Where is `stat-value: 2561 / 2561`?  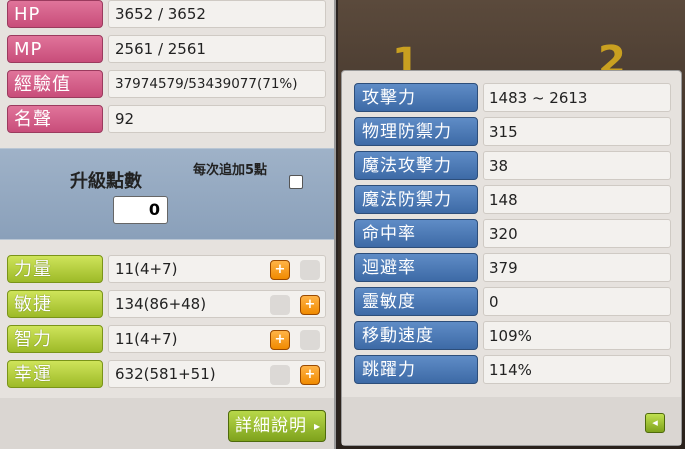
stat-value: 2561 / 2561 is located at coordinates (217, 49).